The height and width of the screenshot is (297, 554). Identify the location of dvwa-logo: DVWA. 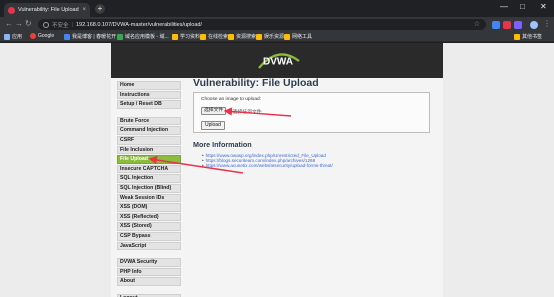
(279, 61).